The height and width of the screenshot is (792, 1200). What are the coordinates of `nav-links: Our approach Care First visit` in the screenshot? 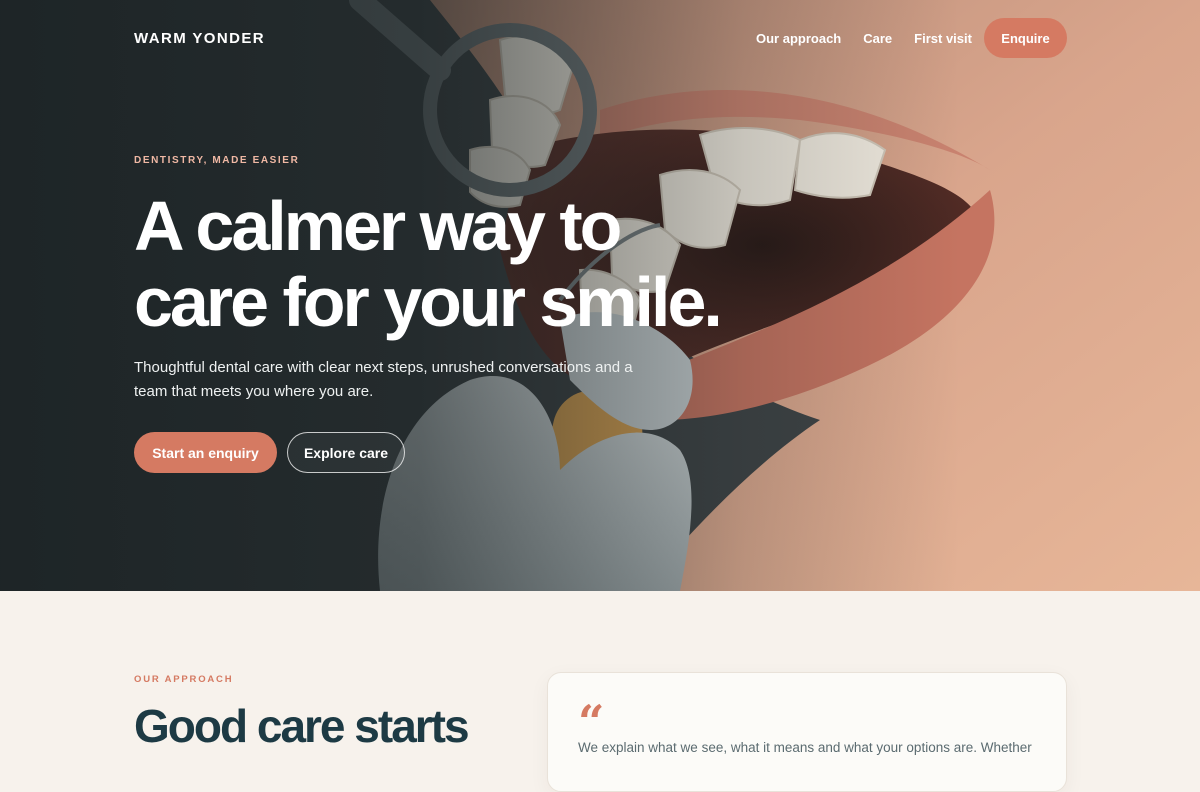 It's located at (864, 38).